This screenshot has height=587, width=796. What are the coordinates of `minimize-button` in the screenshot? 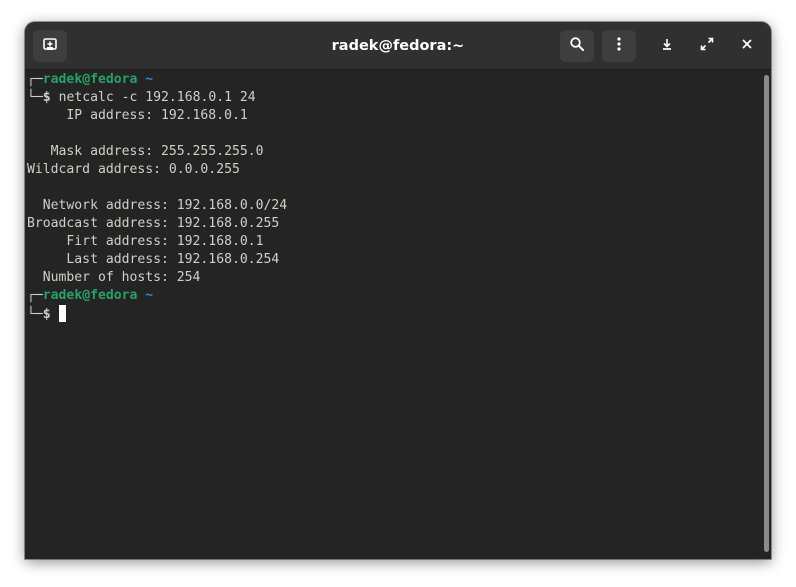 It's located at (667, 46).